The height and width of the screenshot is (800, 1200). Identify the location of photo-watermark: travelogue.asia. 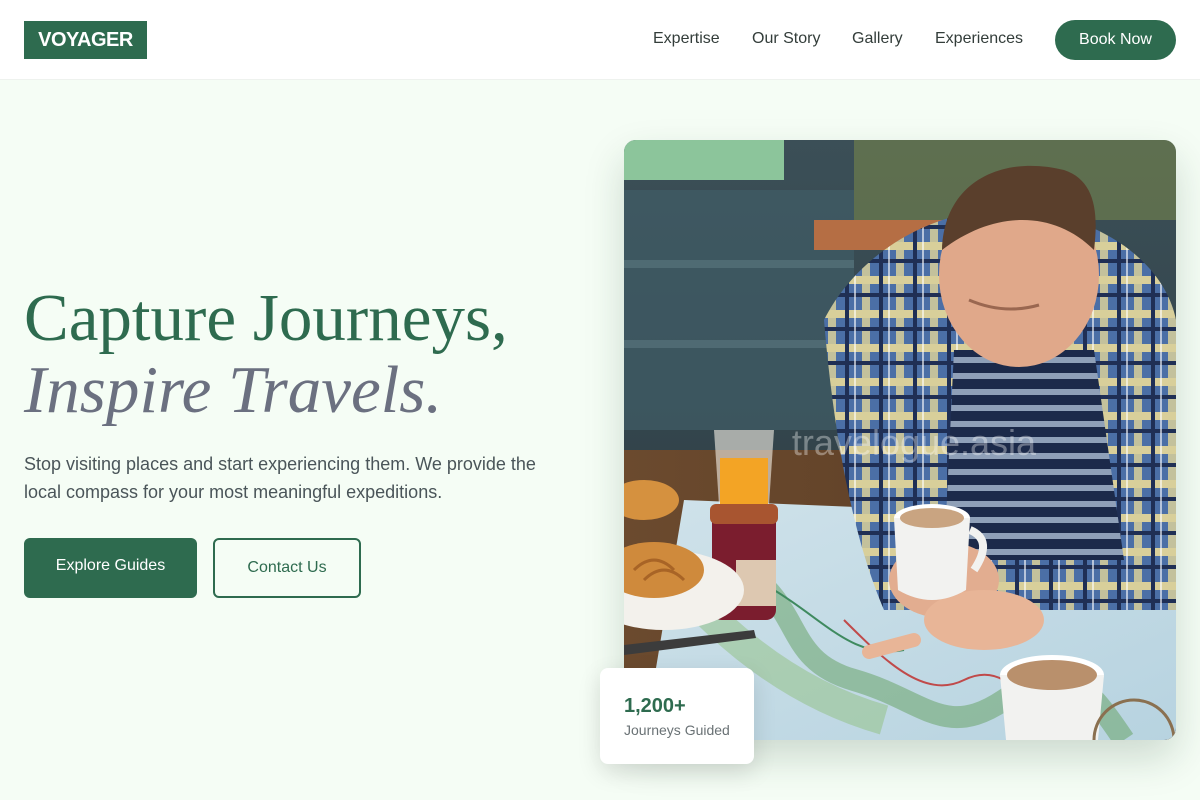
(914, 442).